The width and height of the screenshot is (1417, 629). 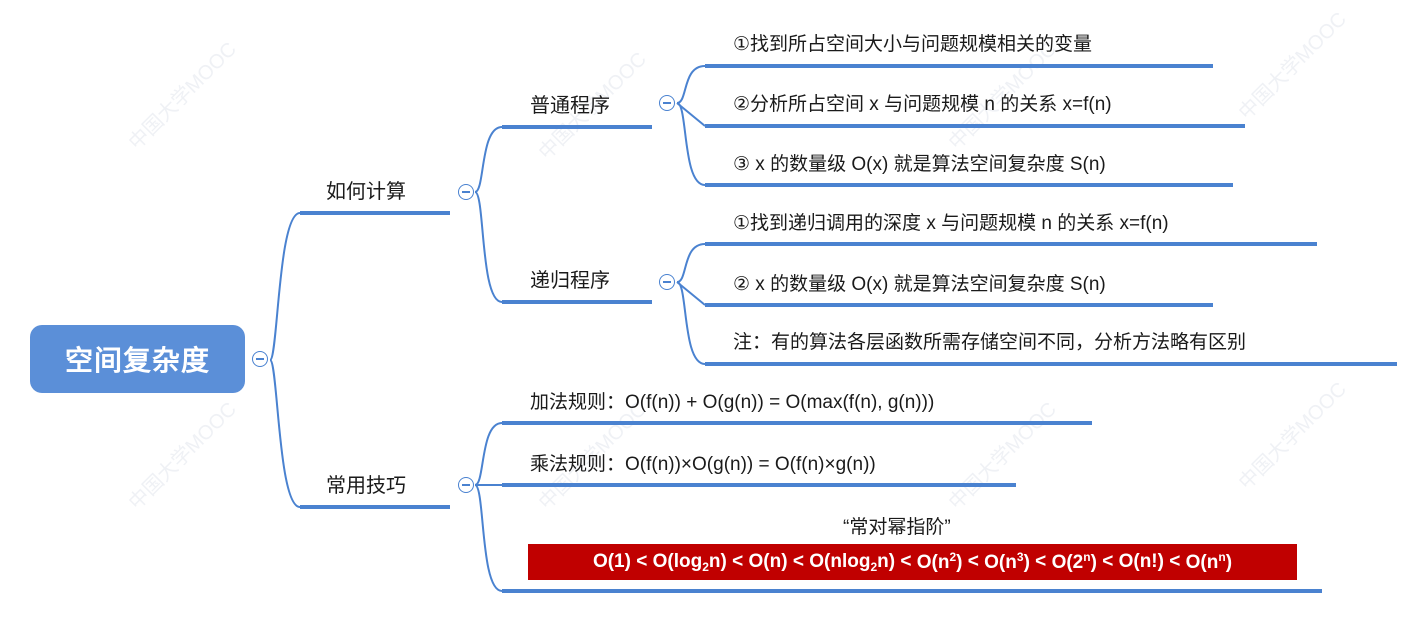 What do you see at coordinates (919, 285) in the screenshot?
I see `leaf-rec-2: ② x 的数量级 O(x) 就是算法空间复杂度 S(n)` at bounding box center [919, 285].